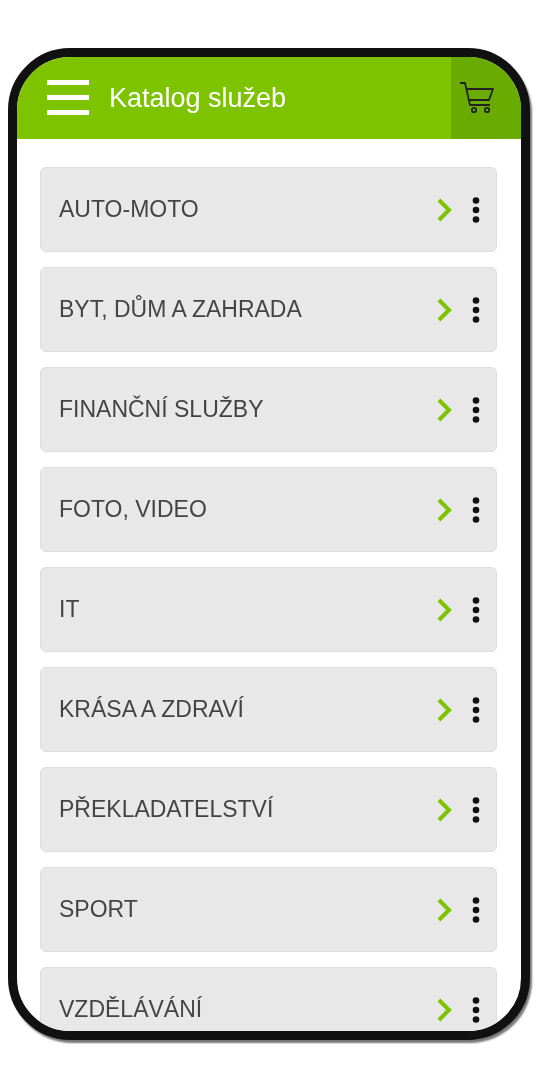 Image resolution: width=536 pixels, height=1090 pixels. What do you see at coordinates (68, 98) in the screenshot?
I see `menu-icon` at bounding box center [68, 98].